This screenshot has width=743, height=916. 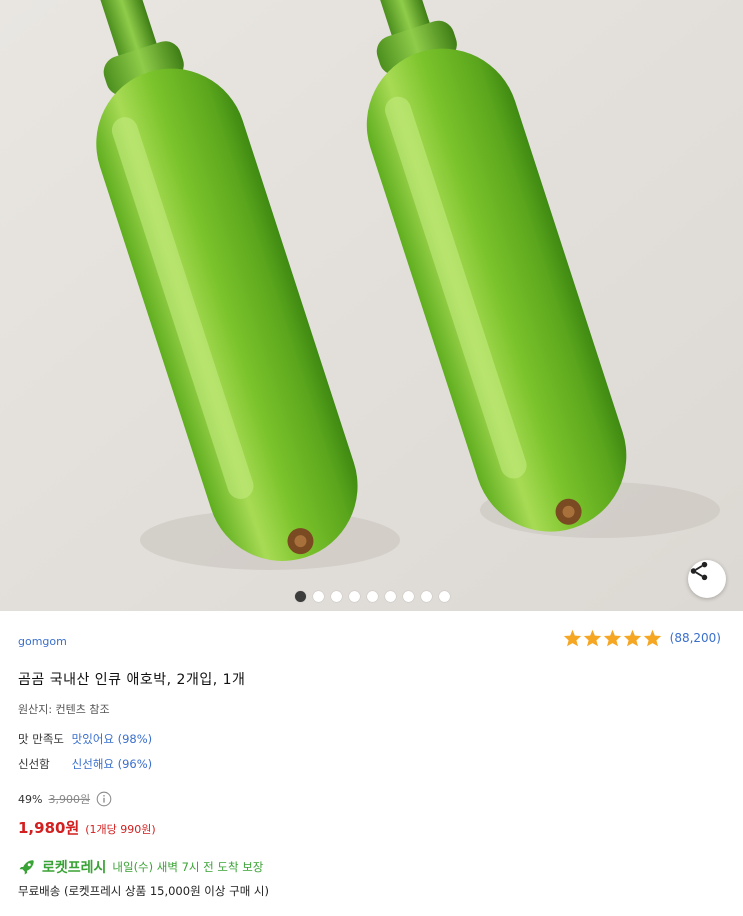 What do you see at coordinates (26, 867) in the screenshot?
I see `rocket-icon` at bounding box center [26, 867].